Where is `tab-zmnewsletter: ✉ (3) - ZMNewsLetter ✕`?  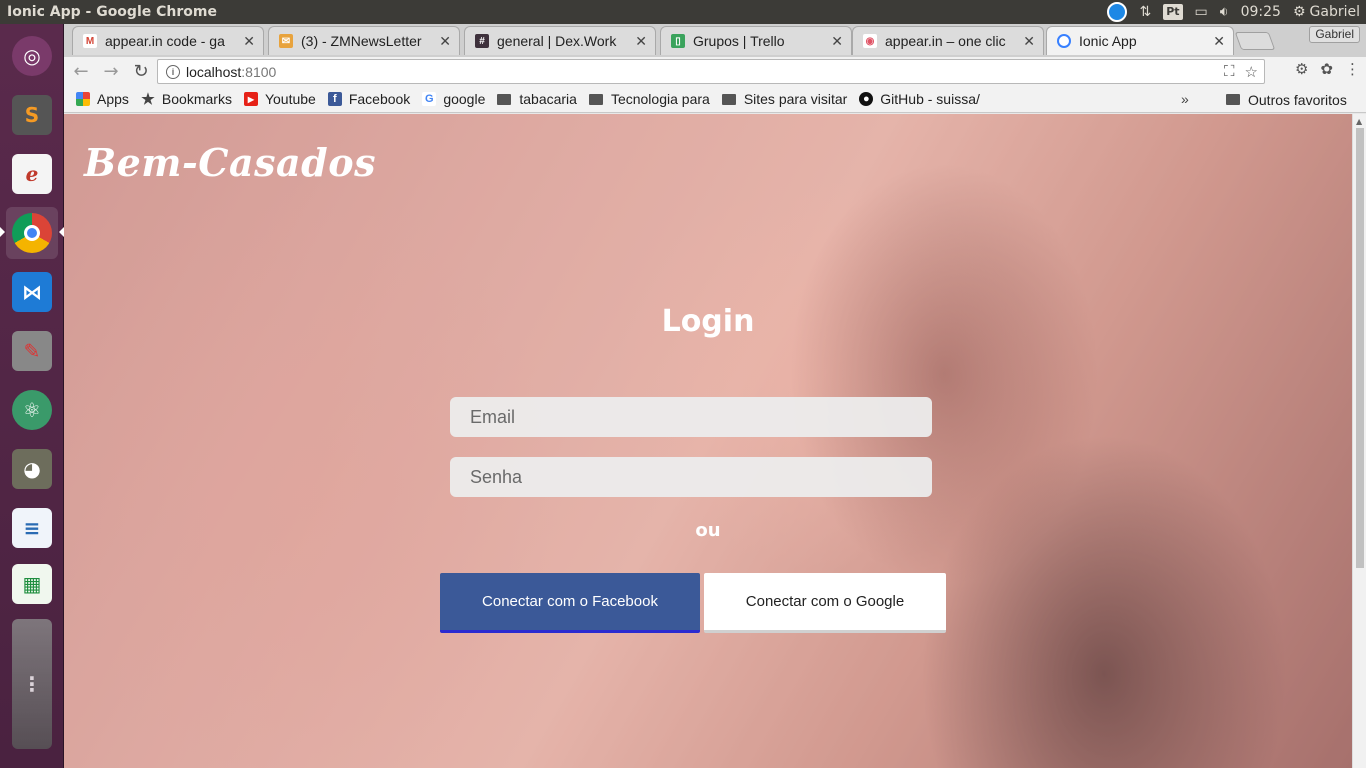 tab-zmnewsletter: ✉ (3) - ZMNewsLetter ✕ is located at coordinates (364, 40).